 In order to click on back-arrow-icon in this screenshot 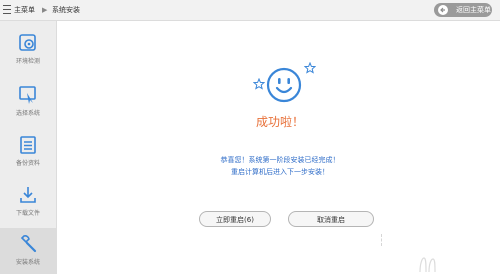, I will do `click(443, 10)`.